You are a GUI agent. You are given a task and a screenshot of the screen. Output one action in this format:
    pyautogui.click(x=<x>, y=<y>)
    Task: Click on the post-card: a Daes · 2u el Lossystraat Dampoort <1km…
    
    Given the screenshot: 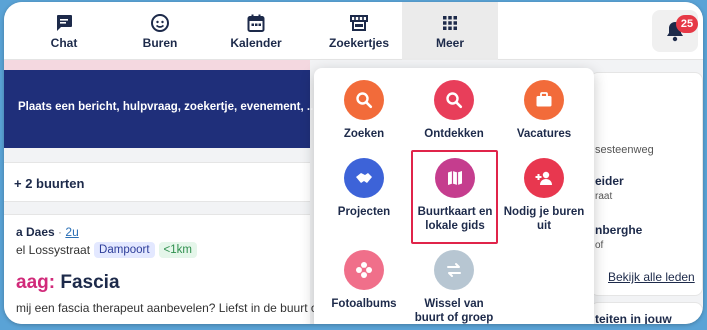 What is the action you would take?
    pyautogui.click(x=162, y=269)
    